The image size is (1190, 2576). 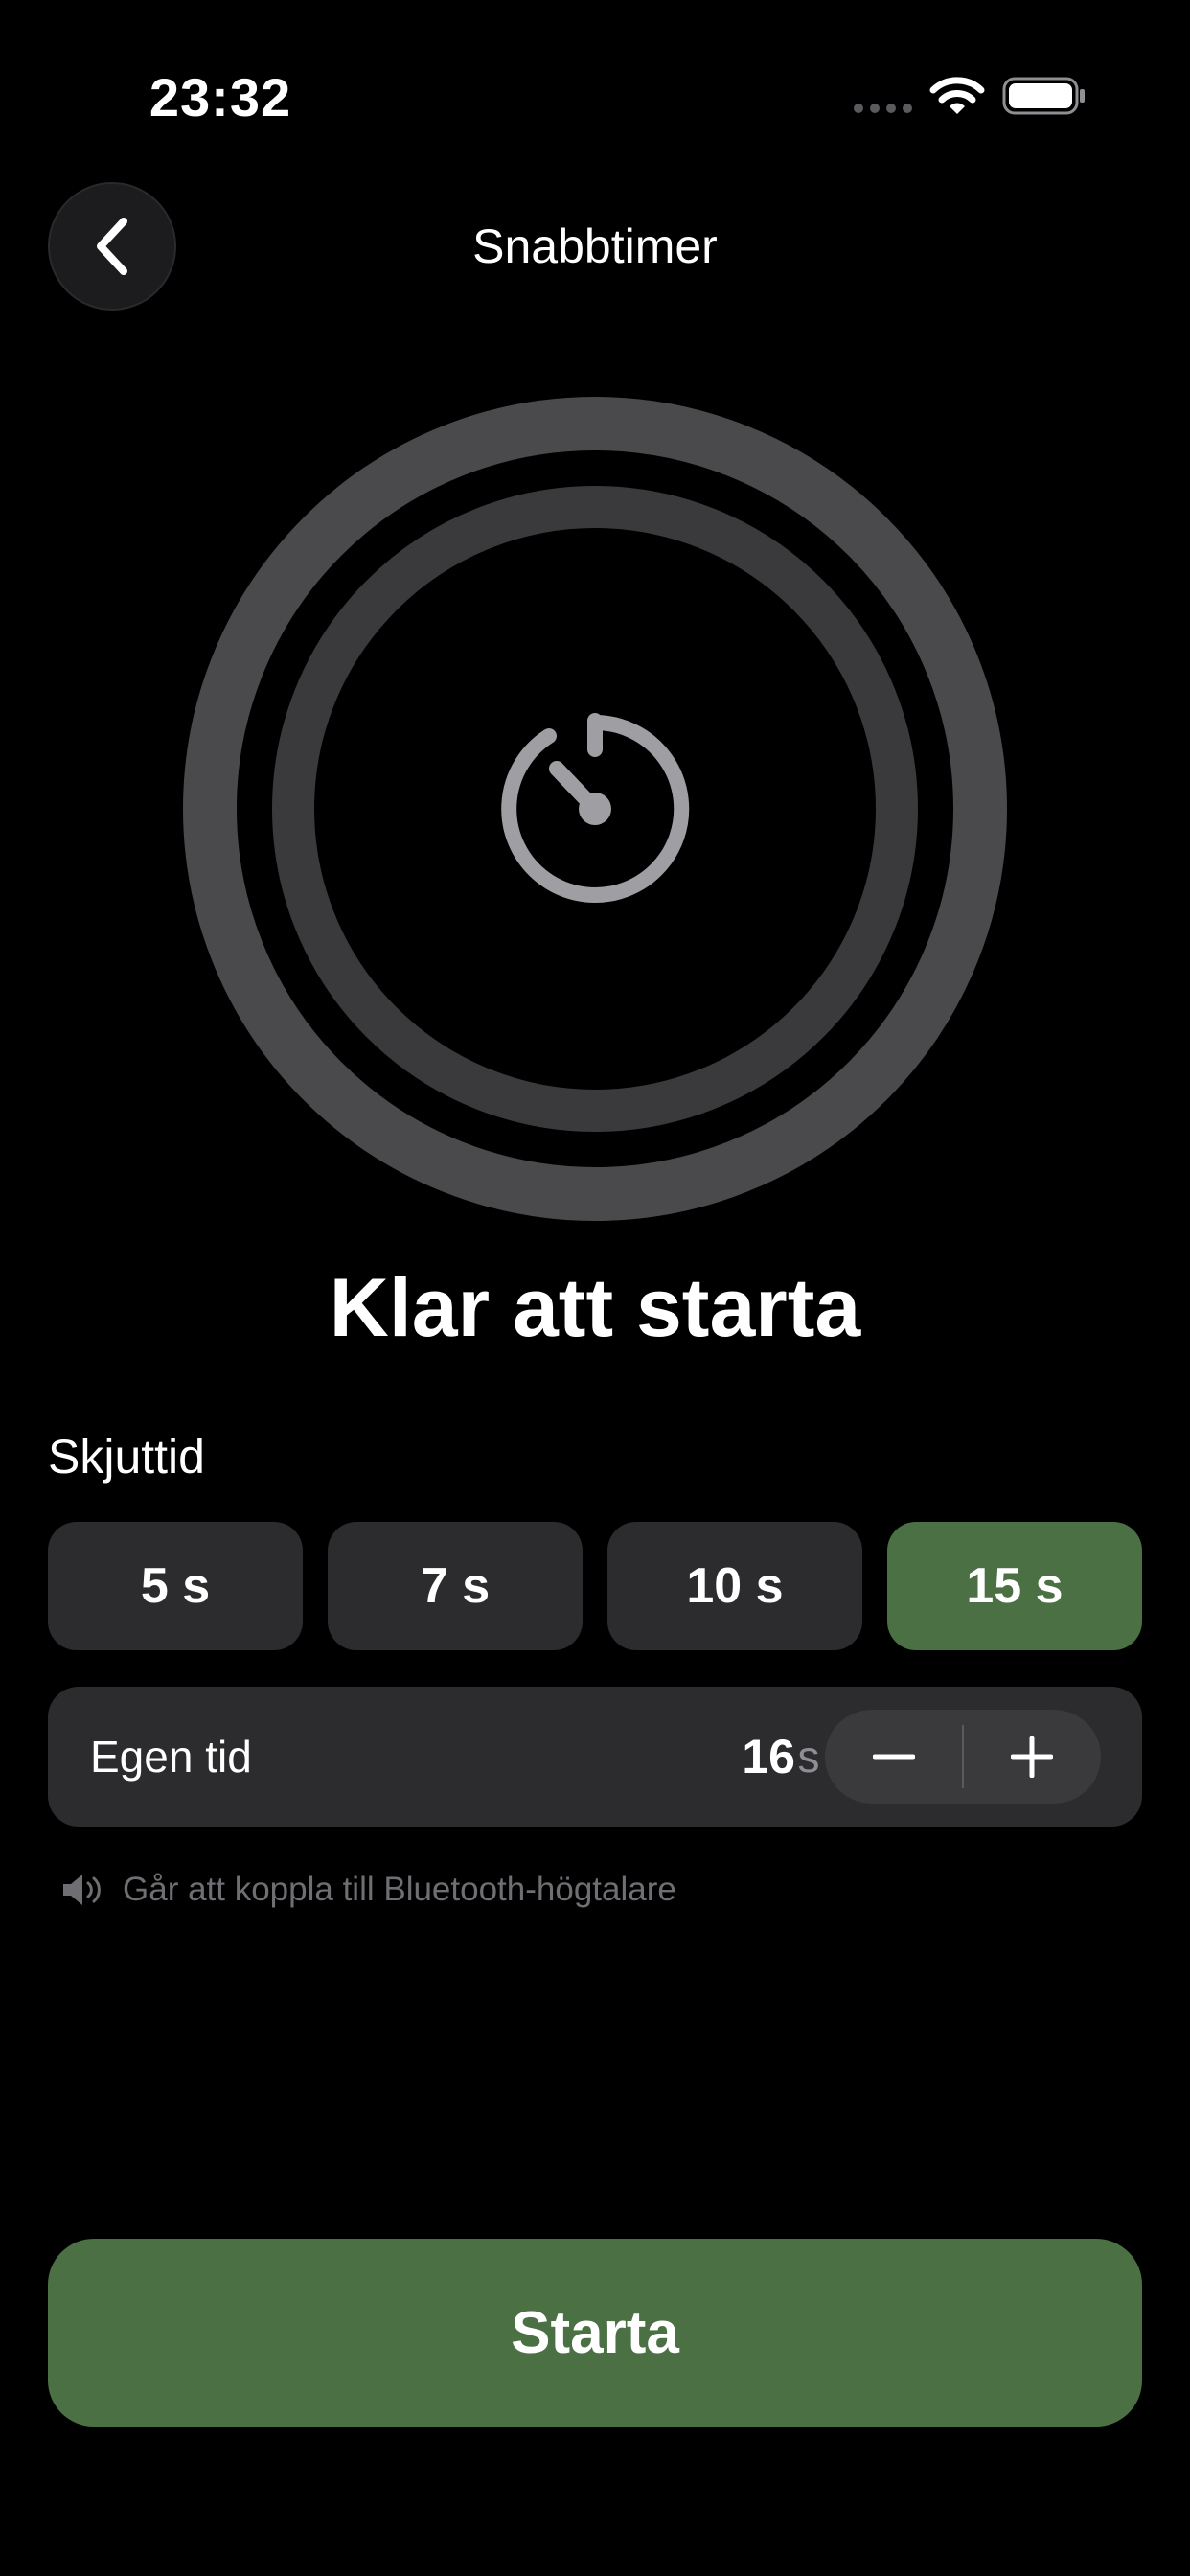 I want to click on nav-title: Snabbtimer, so click(x=595, y=246).